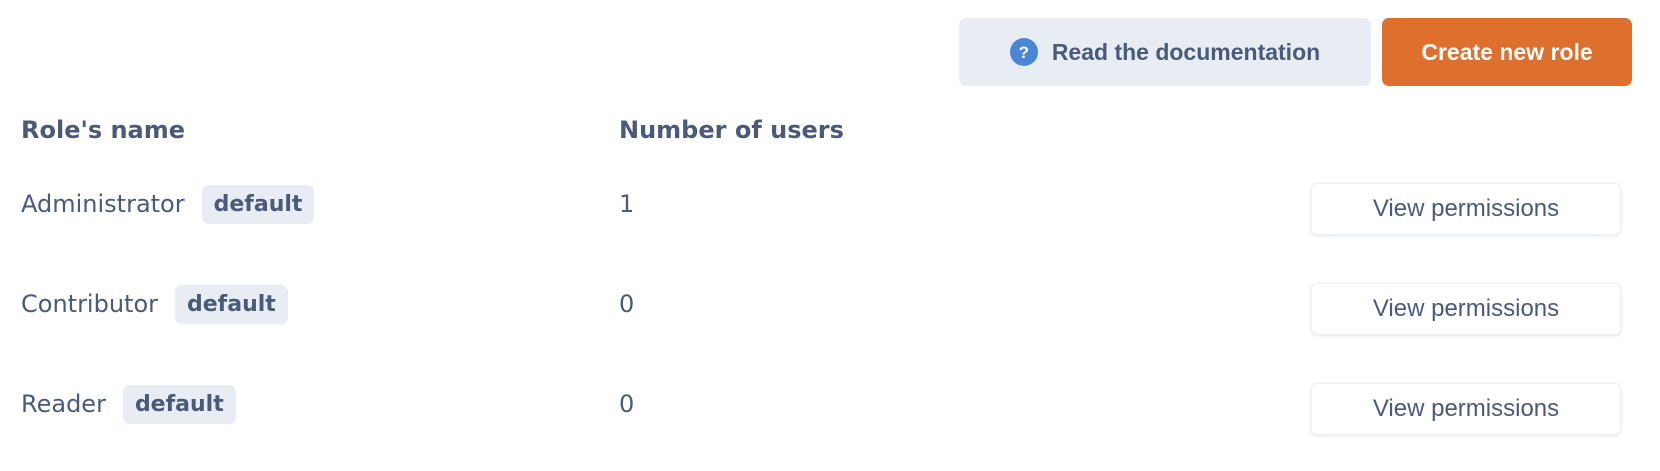 This screenshot has width=1660, height=471. I want to click on read-documentation-button: ? Read the documentation, so click(1165, 52).